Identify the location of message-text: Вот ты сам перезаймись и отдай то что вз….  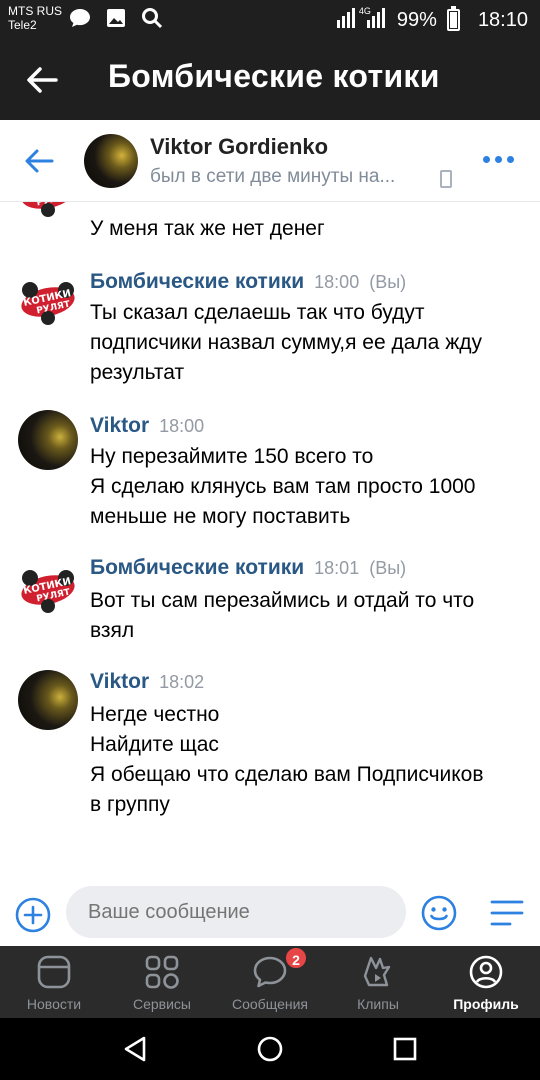
(310, 616).